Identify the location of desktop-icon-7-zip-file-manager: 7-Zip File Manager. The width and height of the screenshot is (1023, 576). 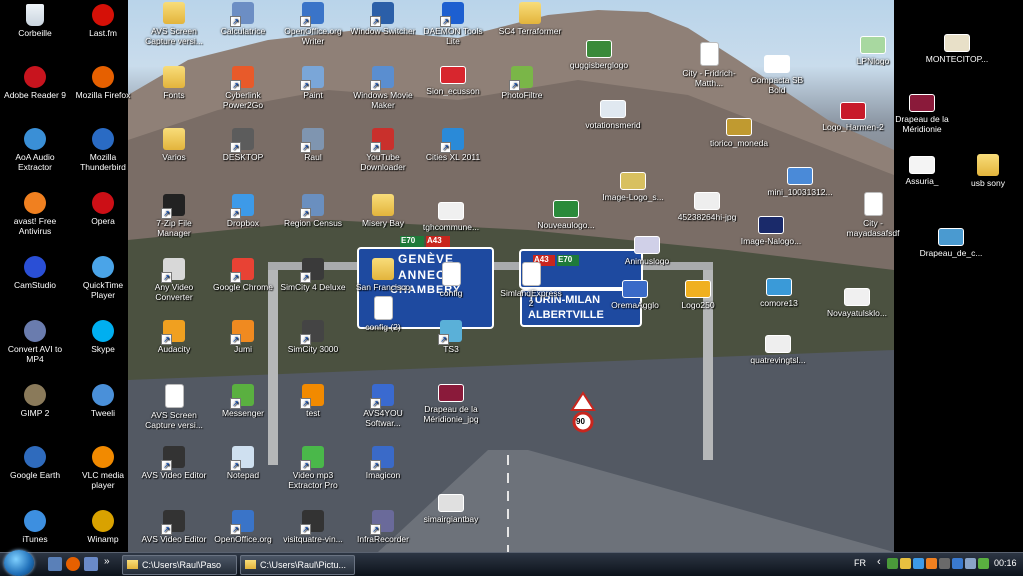
(174, 216).